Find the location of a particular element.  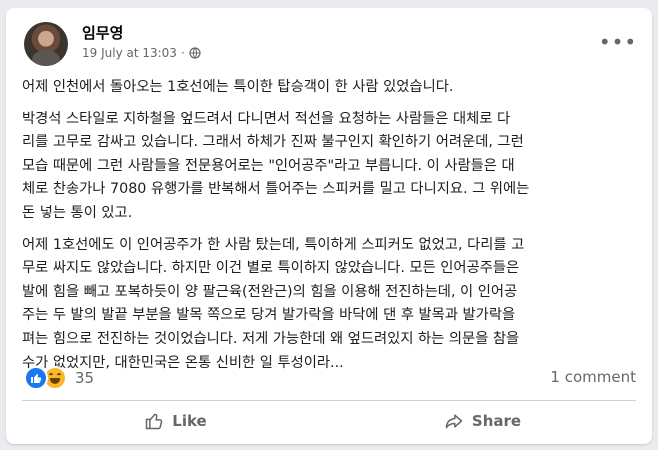

post-meta: 19 July at 13:03 · is located at coordinates (141, 53).